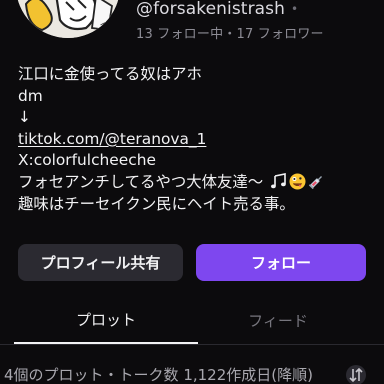 Image resolution: width=384 pixels, height=384 pixels. I want to click on follow-button: フォロー, so click(281, 262).